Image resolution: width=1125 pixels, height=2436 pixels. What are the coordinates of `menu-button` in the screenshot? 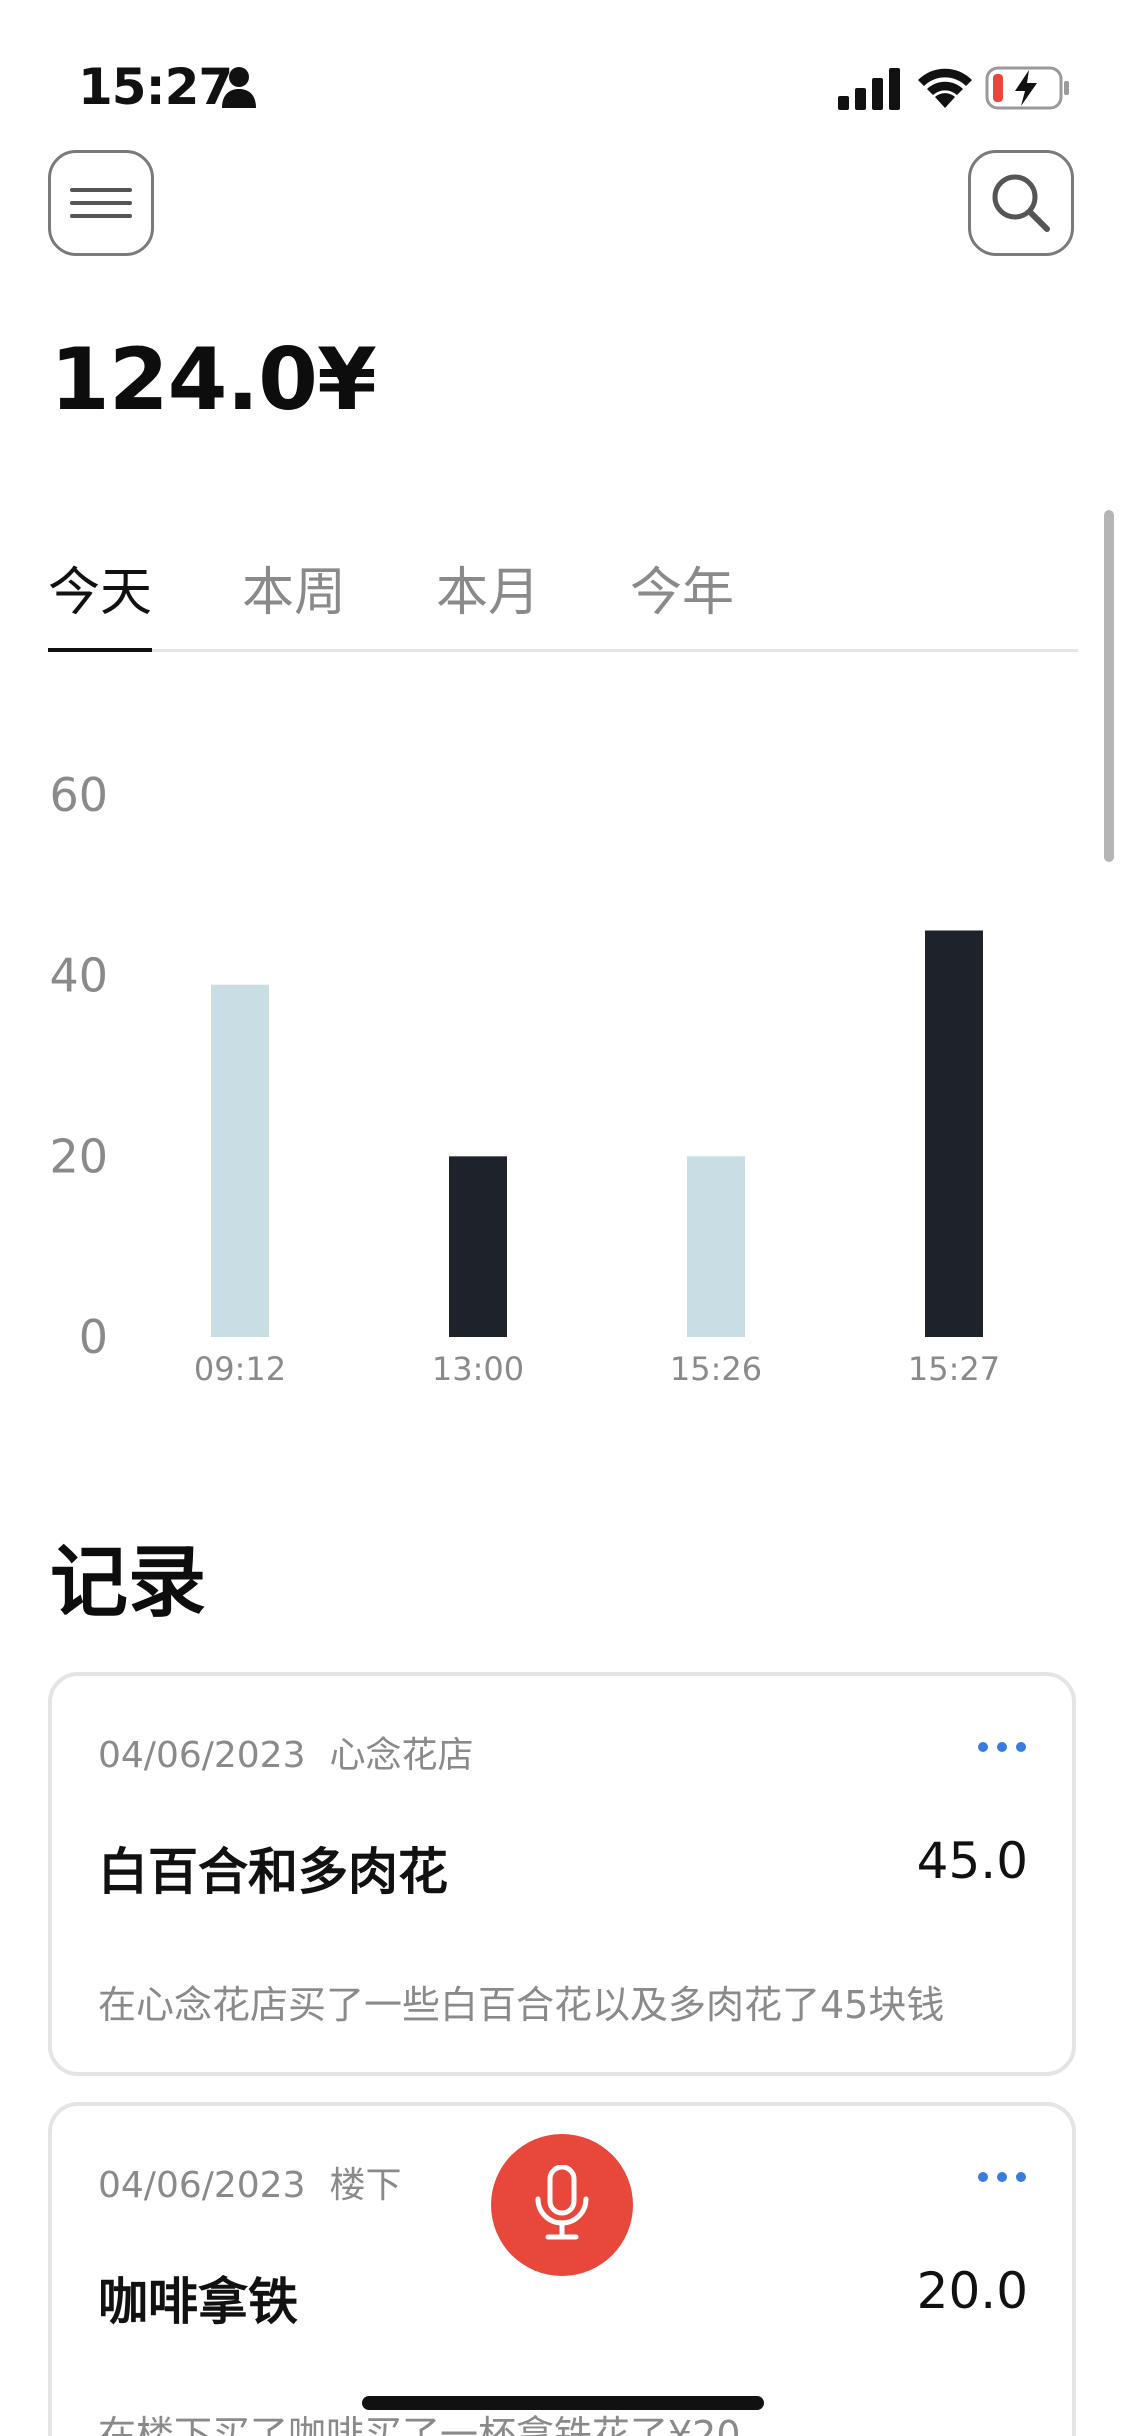 It's located at (101, 203).